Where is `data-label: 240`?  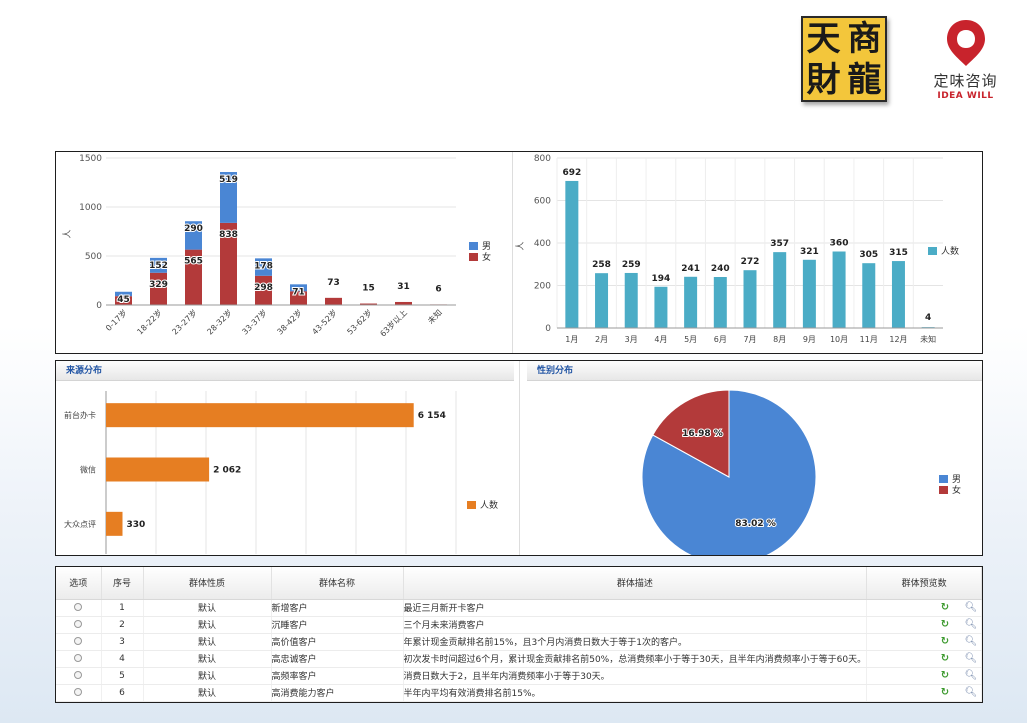 data-label: 240 is located at coordinates (720, 269).